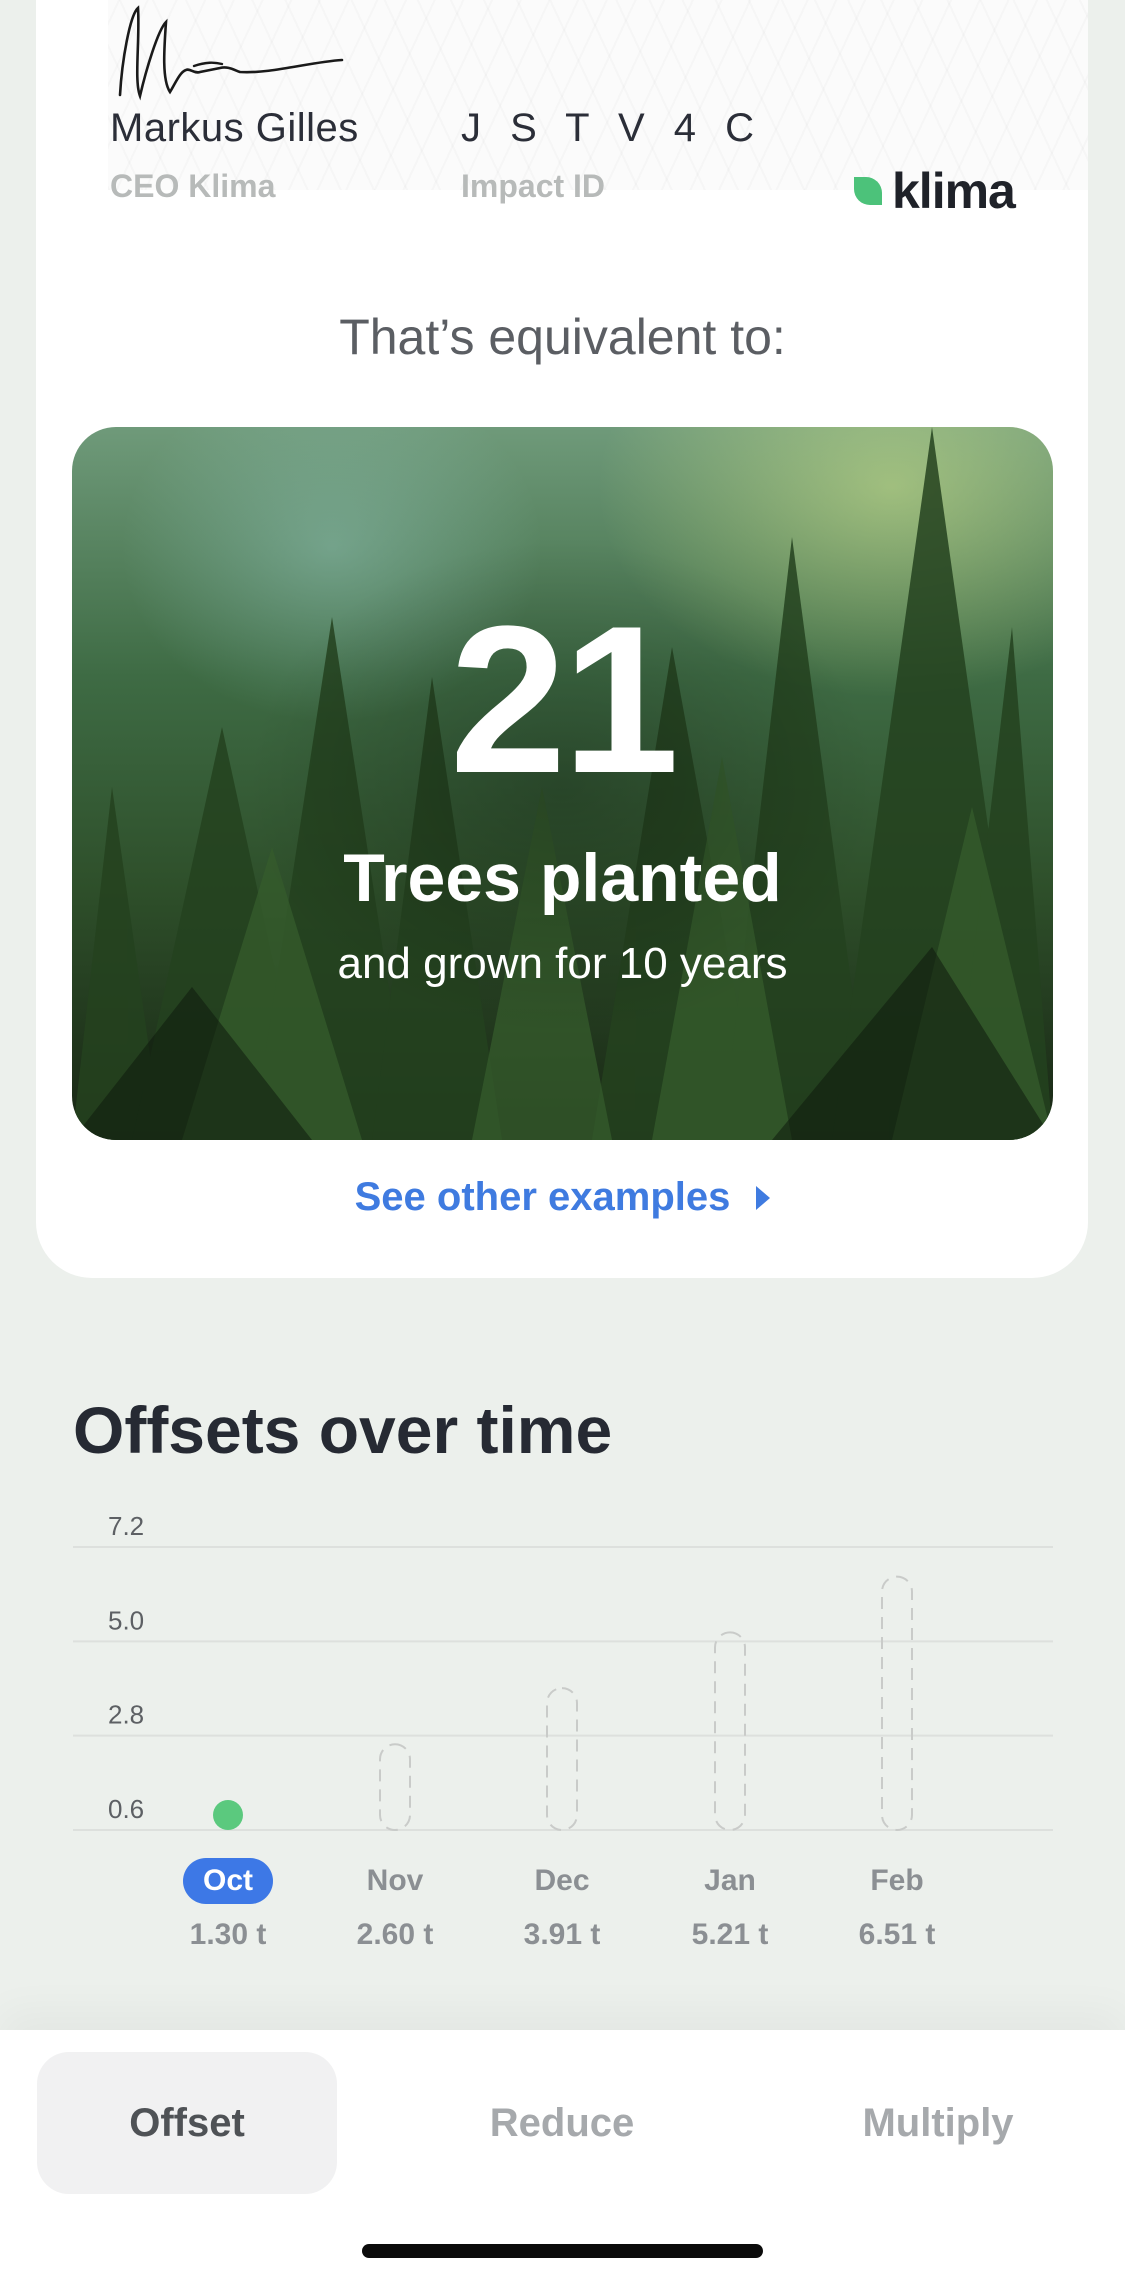 The image size is (1125, 2284). I want to click on offsets-chart: 7.2 5.0 2.8 0.6, so click(563, 1671).